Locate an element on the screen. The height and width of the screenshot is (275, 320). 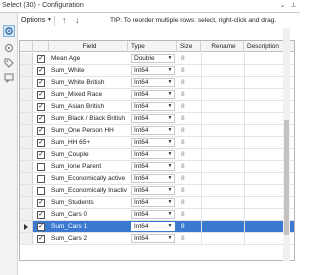
column-header-size: Size is located at coordinates (189, 46).